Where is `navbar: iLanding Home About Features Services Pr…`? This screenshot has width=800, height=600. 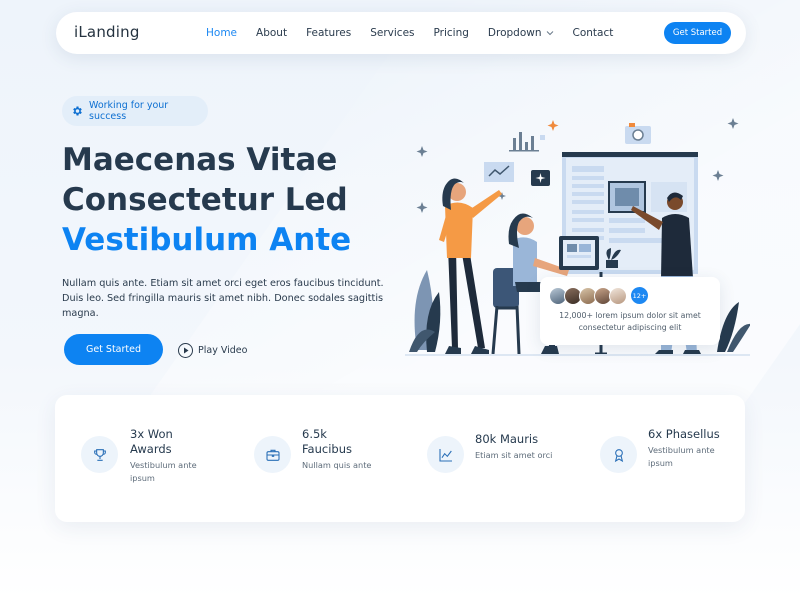
navbar: iLanding Home About Features Services Pr… is located at coordinates (401, 33).